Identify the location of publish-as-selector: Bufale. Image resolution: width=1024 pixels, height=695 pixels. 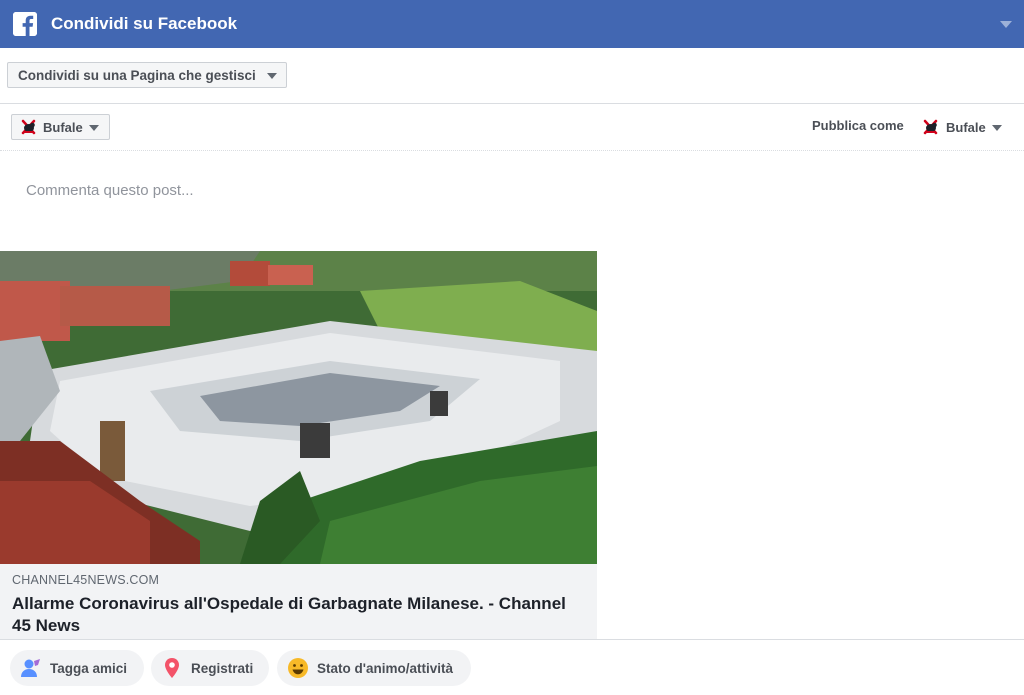
(967, 127).